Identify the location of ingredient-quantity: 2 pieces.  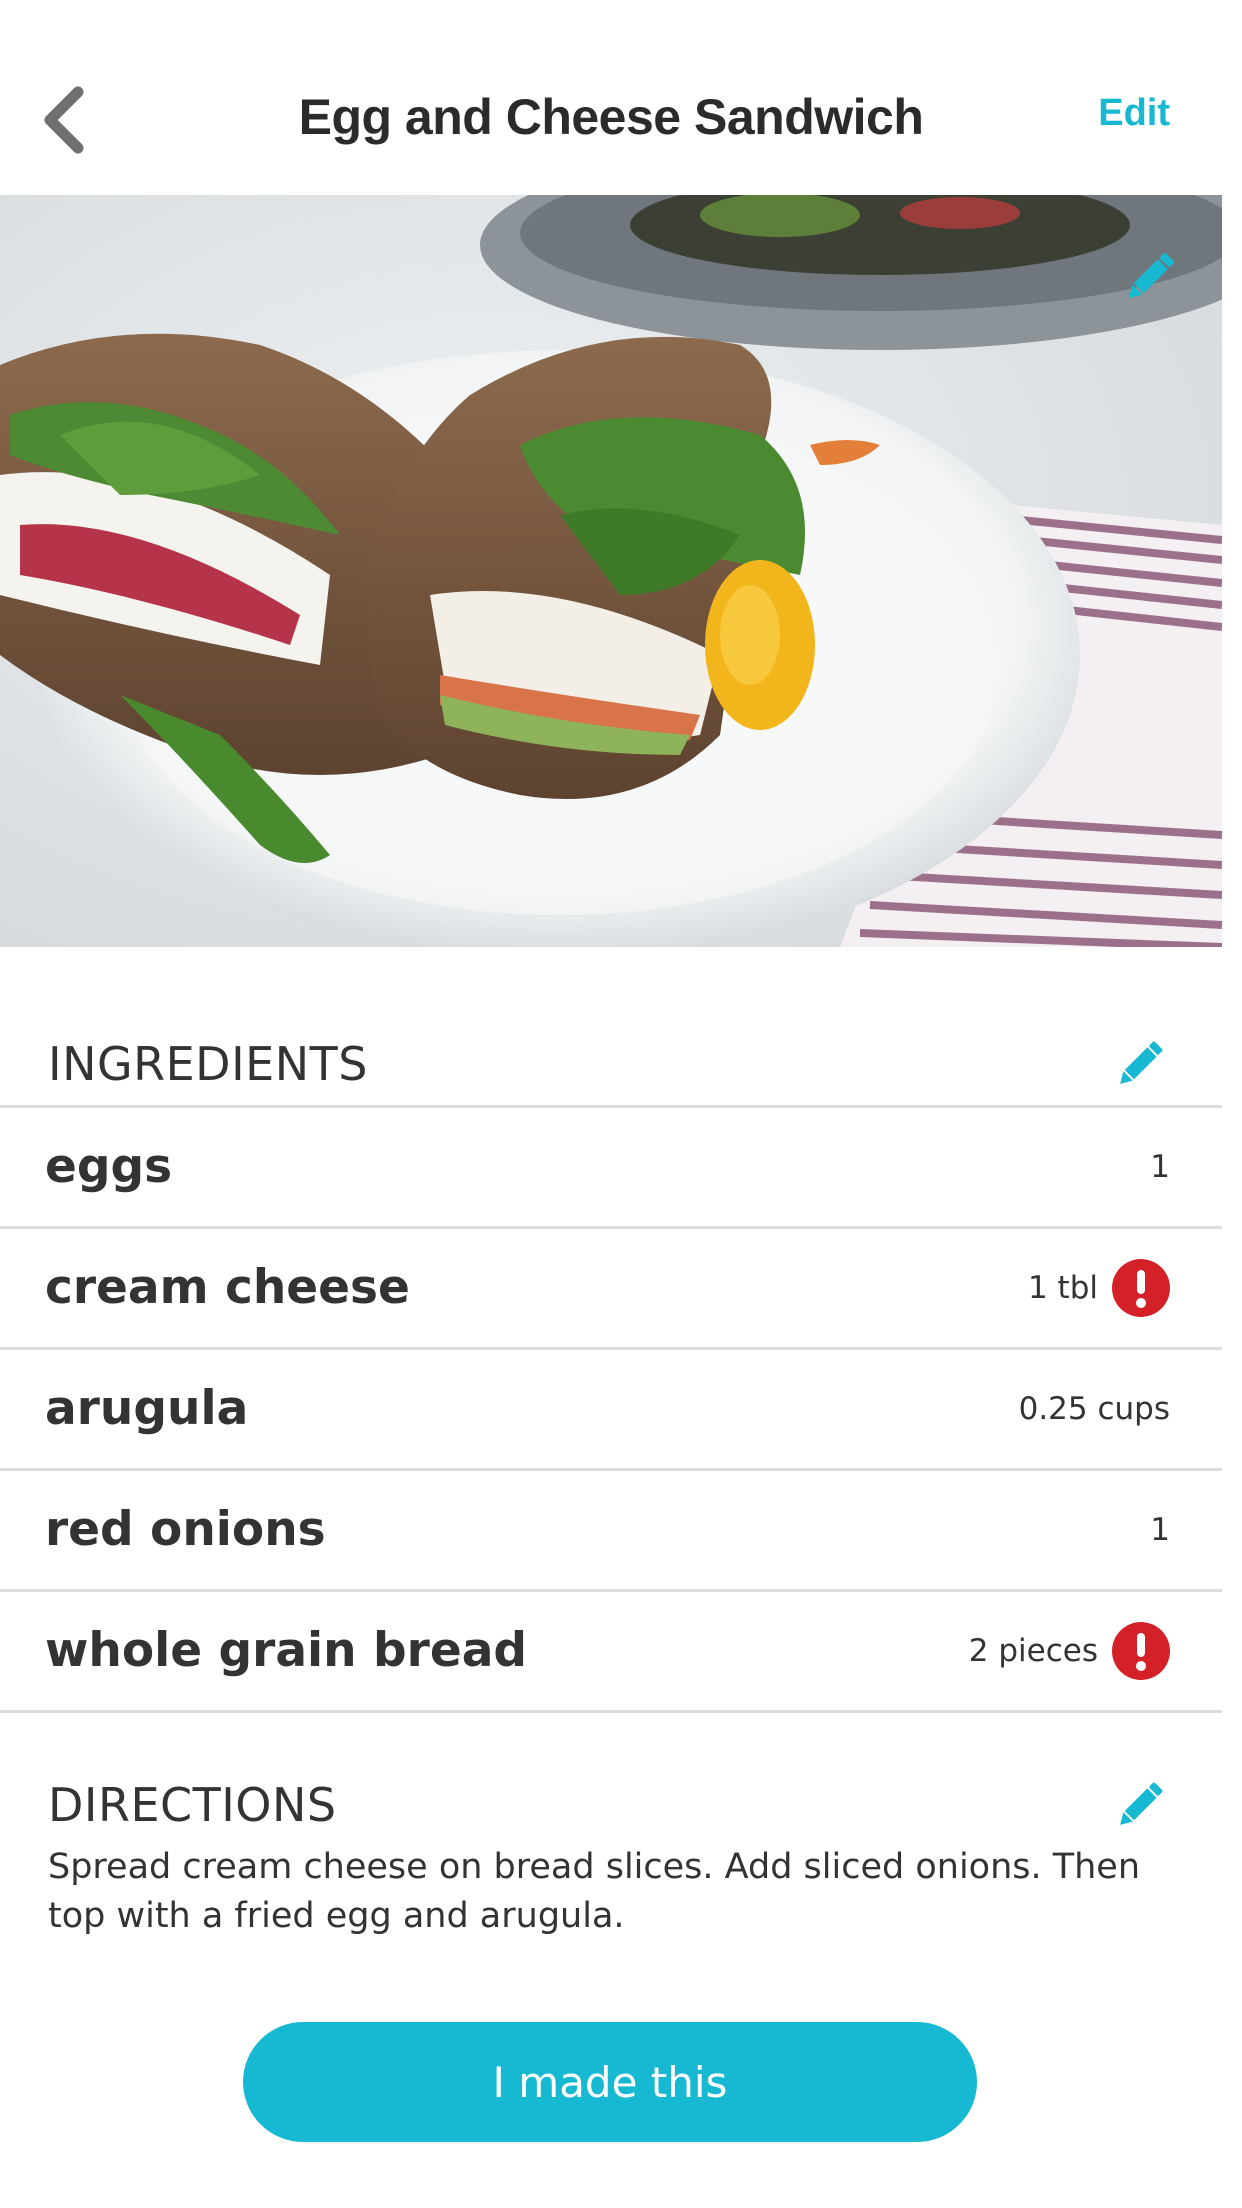
(1033, 1651).